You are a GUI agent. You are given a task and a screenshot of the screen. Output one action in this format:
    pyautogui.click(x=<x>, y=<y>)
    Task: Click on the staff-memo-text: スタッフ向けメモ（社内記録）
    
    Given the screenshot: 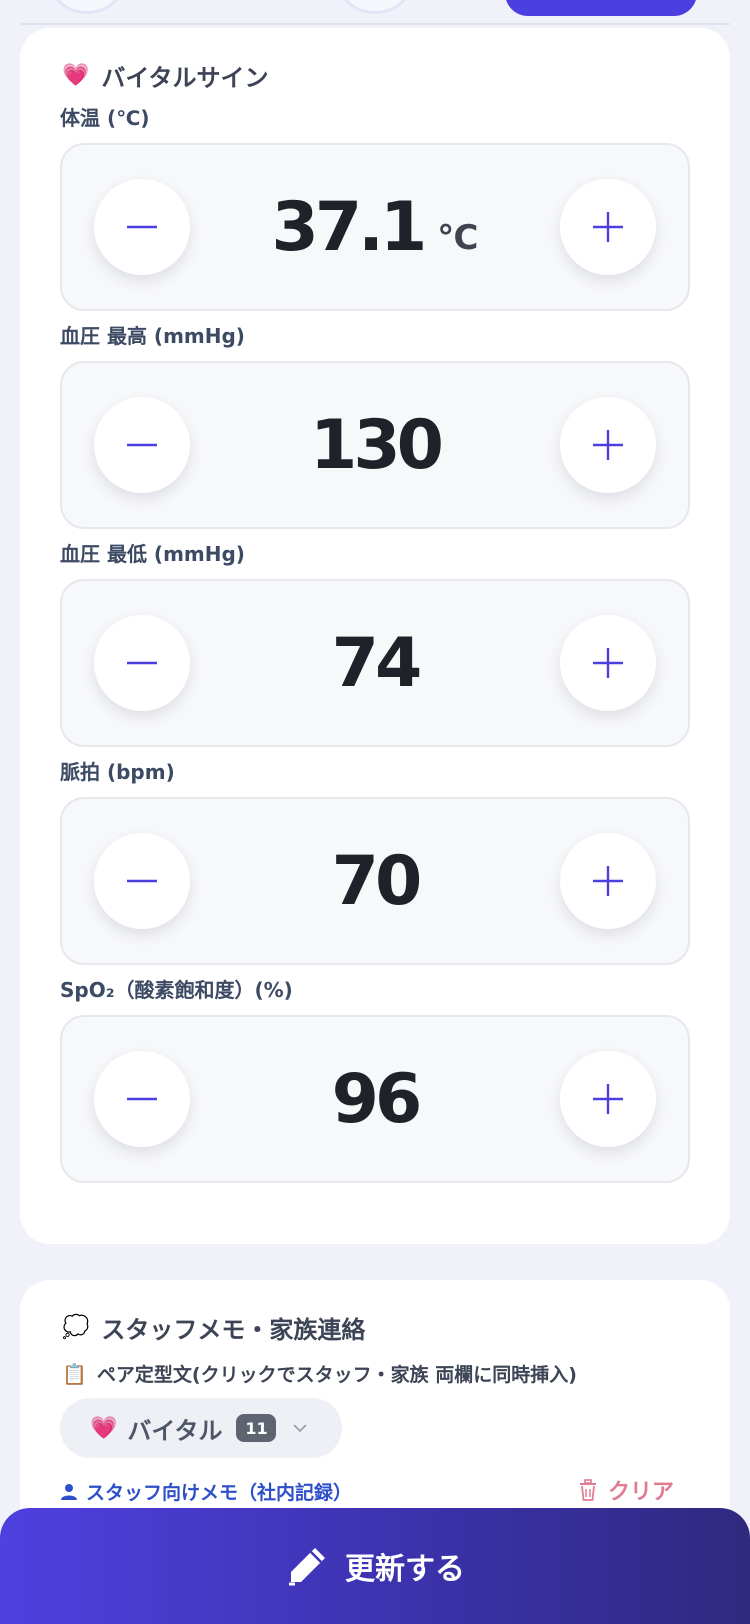 What is the action you would take?
    pyautogui.click(x=219, y=1493)
    